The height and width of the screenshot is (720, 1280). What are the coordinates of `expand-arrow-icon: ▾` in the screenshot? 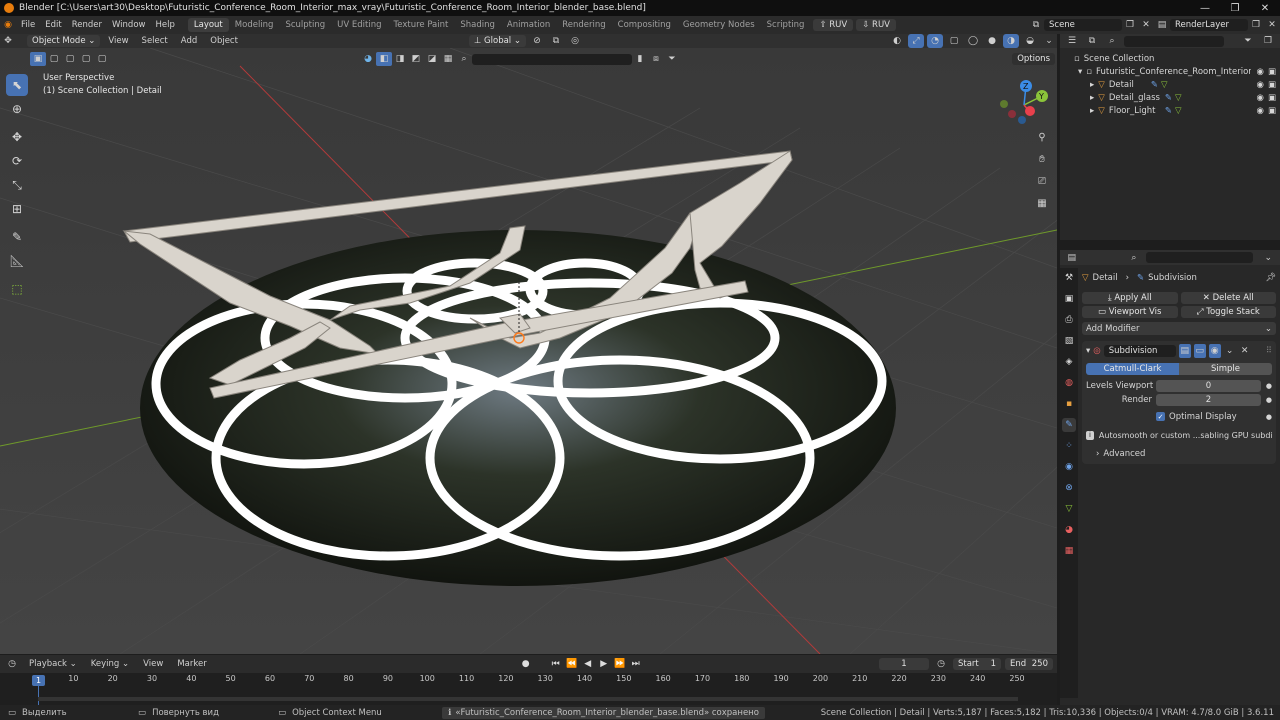 It's located at (1080, 72).